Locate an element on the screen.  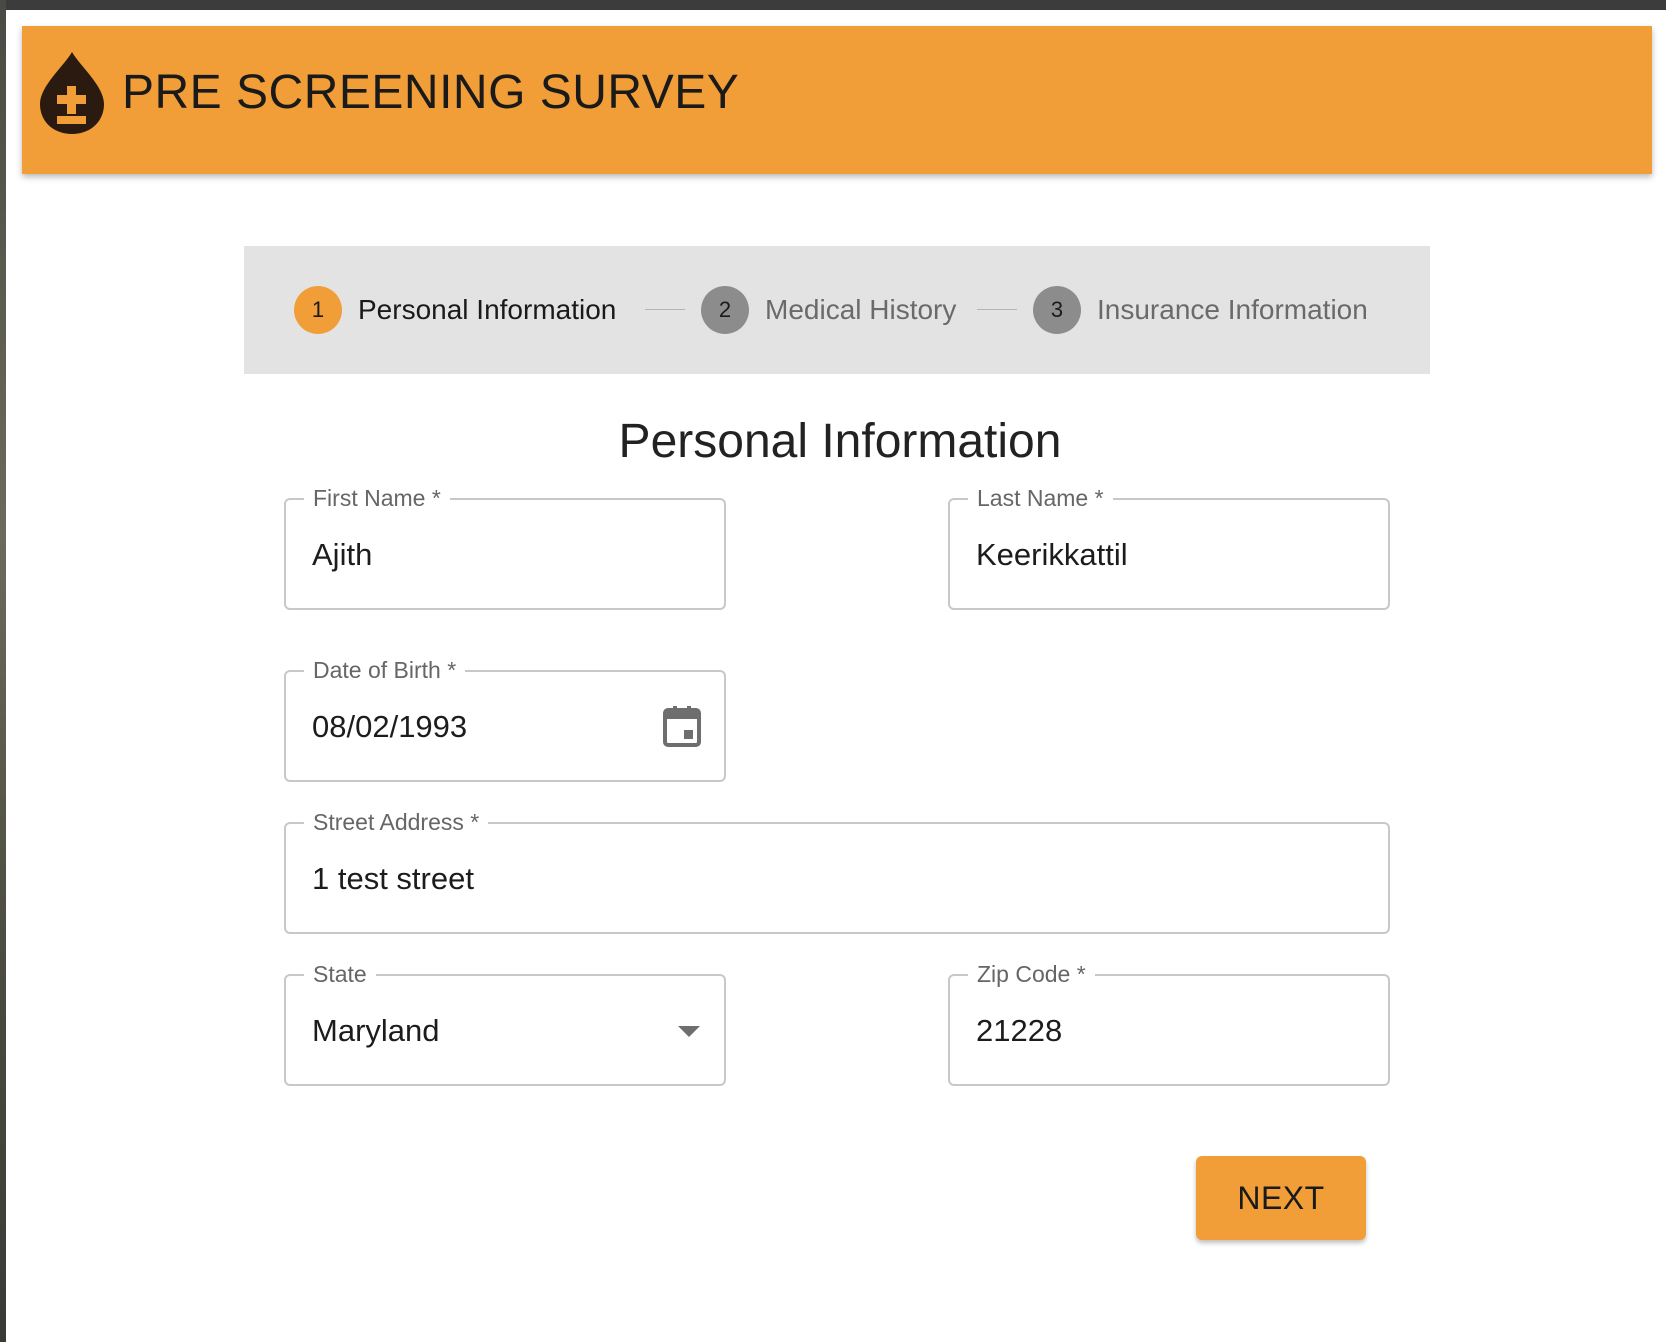
state-label: State is located at coordinates (340, 974).